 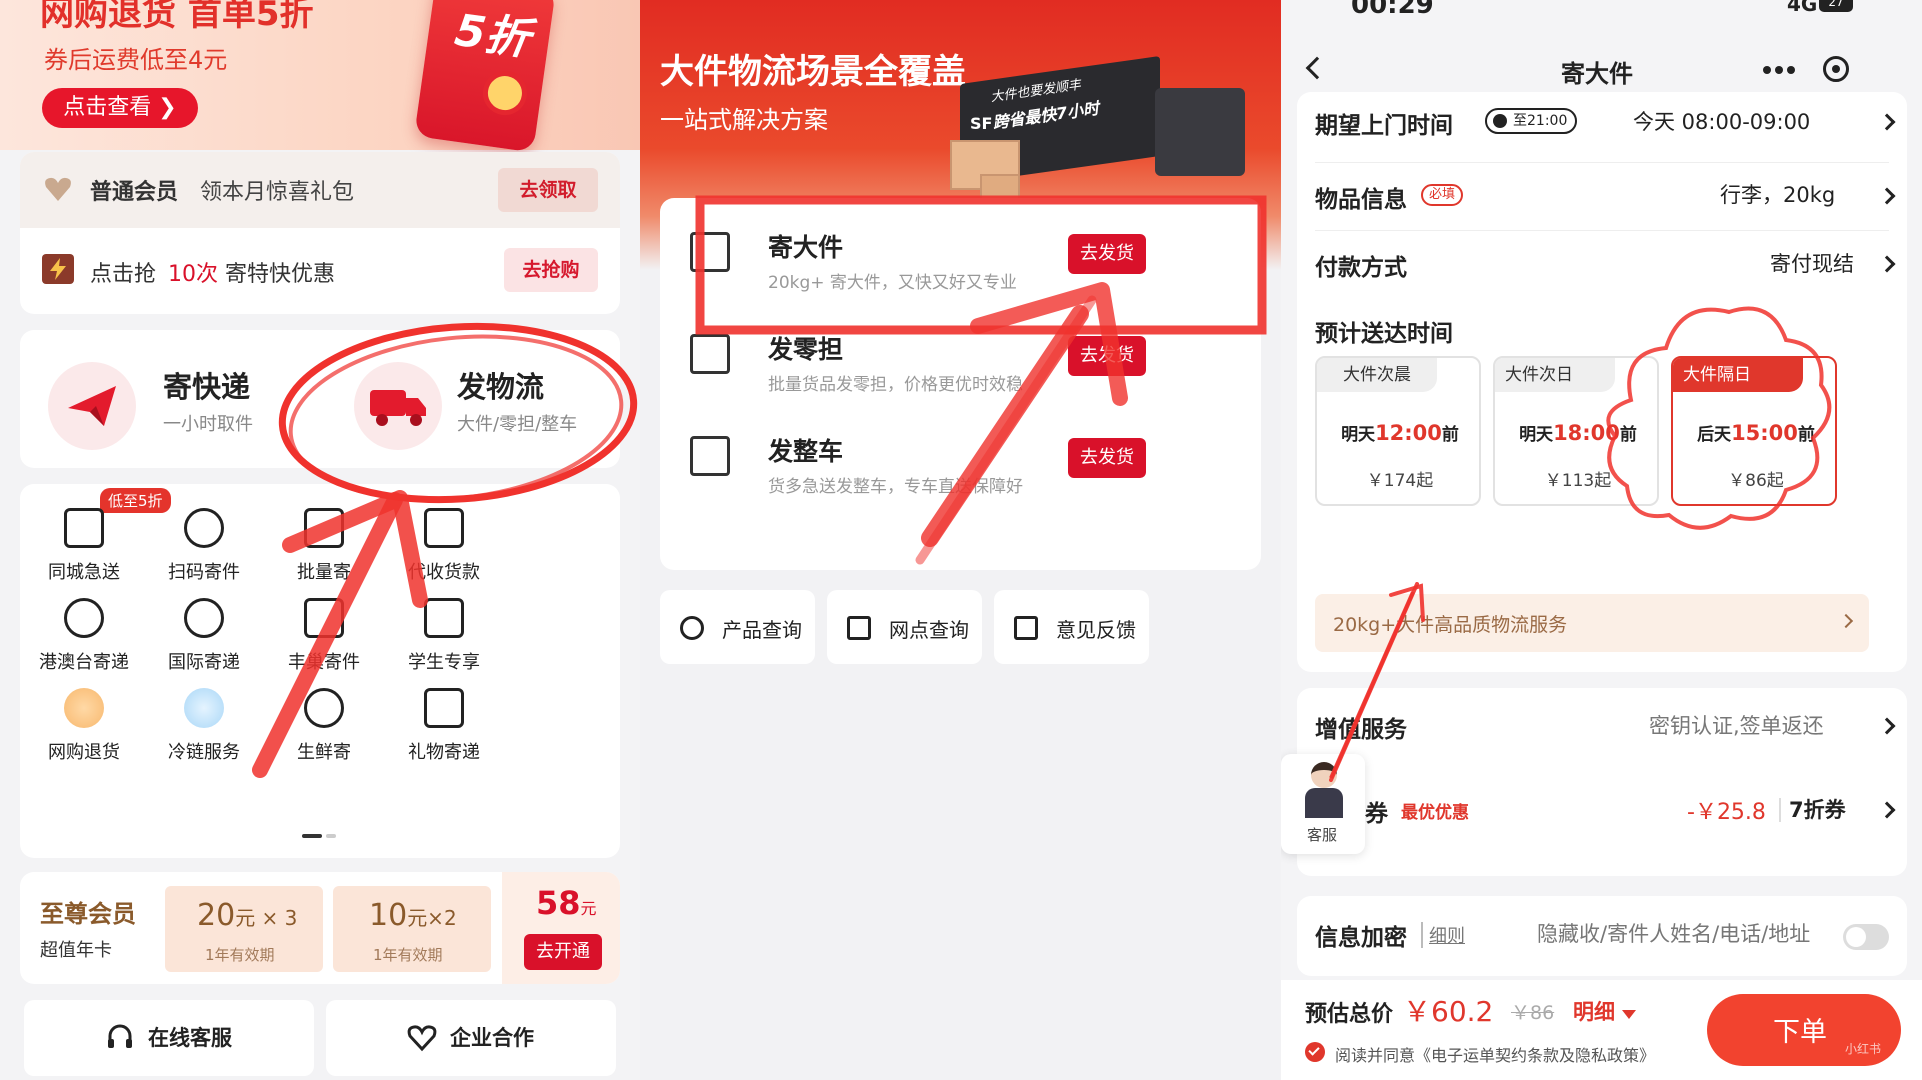 I want to click on cube-icon, so click(x=84, y=528).